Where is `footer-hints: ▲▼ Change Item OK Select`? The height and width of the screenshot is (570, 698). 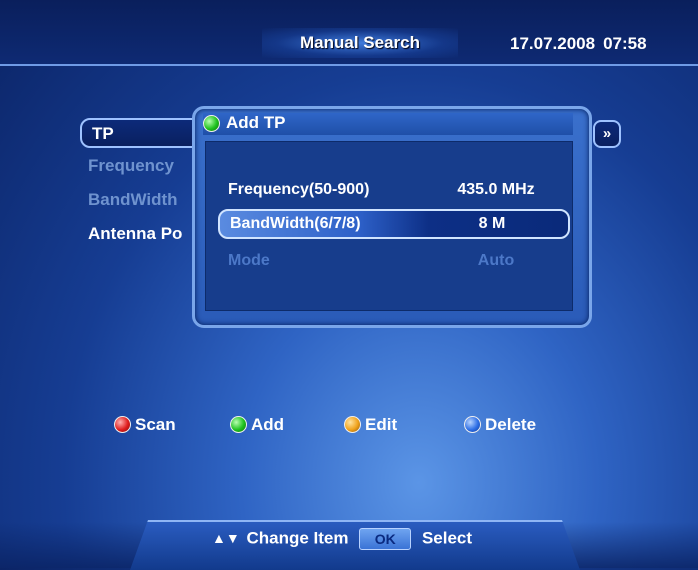
footer-hints: ▲▼ Change Item OK Select is located at coordinates (342, 539).